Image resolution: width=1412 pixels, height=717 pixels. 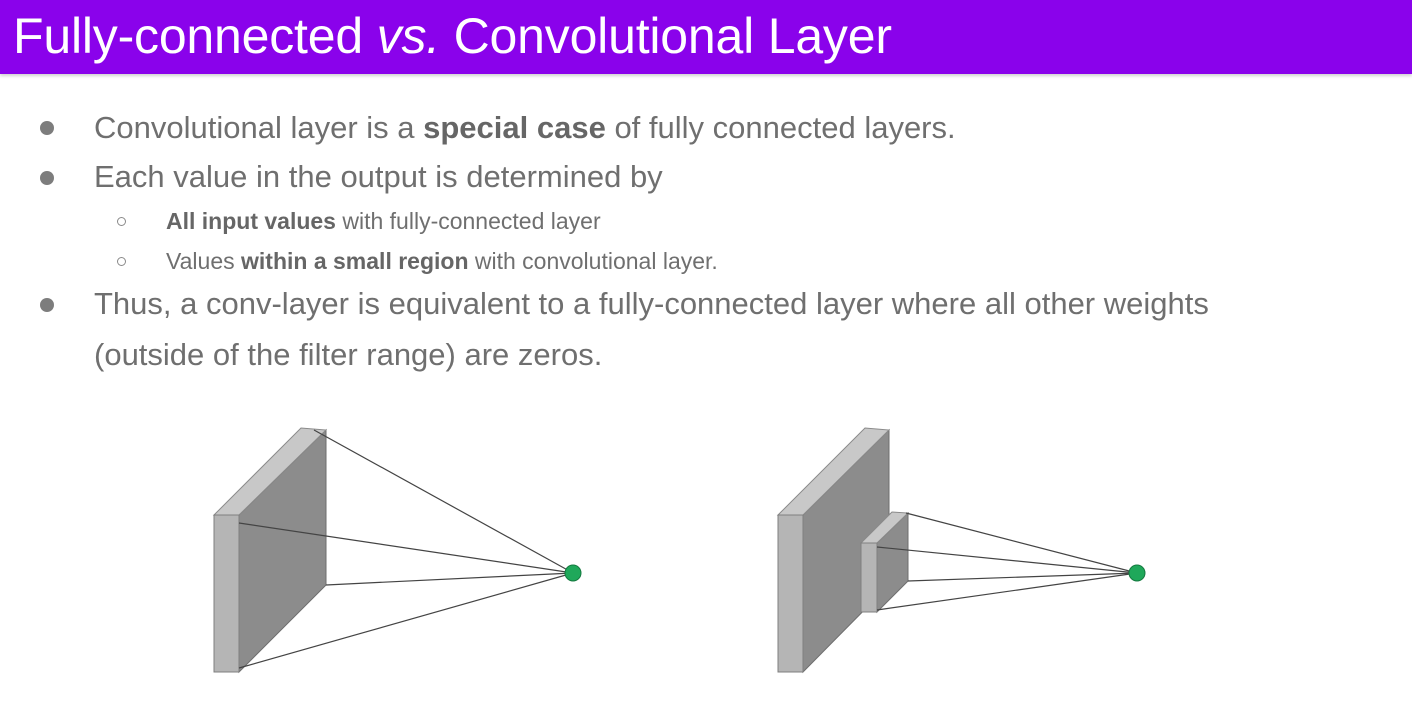 I want to click on fc-layer-front-face, so click(x=226, y=593).